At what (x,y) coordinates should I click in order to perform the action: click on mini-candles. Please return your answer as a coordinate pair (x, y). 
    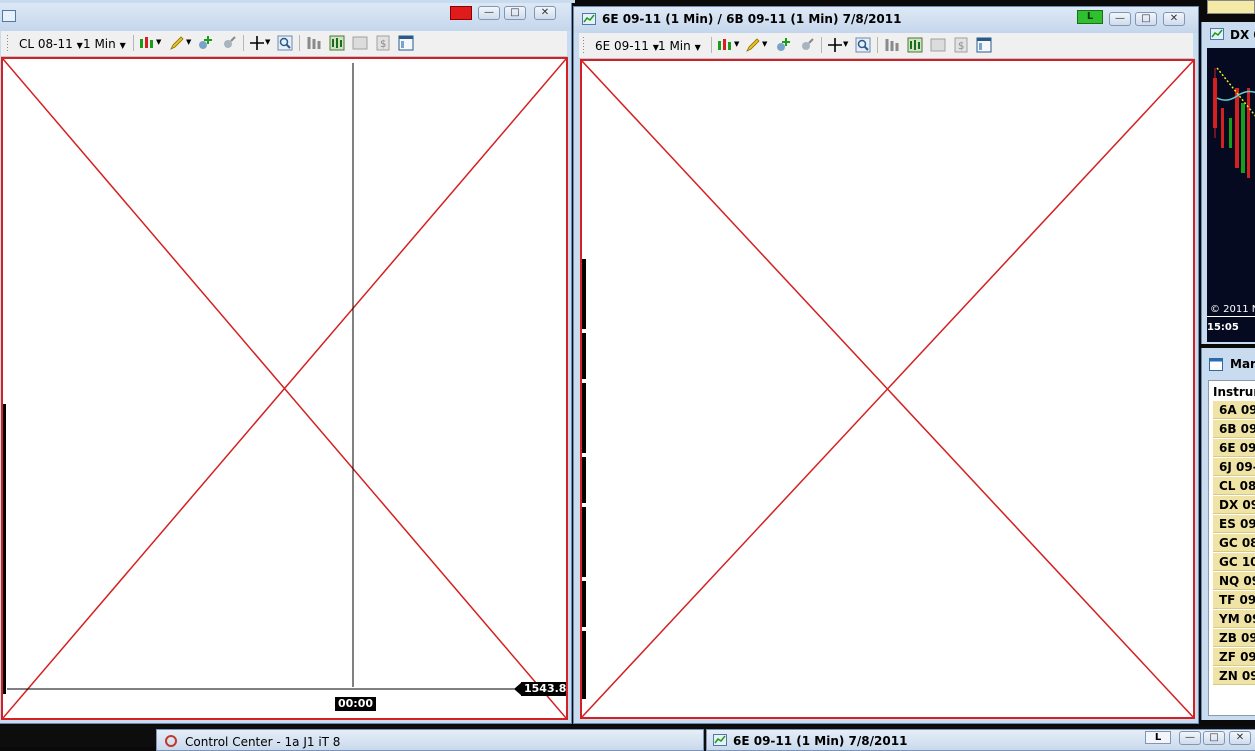
    Looking at the image, I should click on (1234, 122).